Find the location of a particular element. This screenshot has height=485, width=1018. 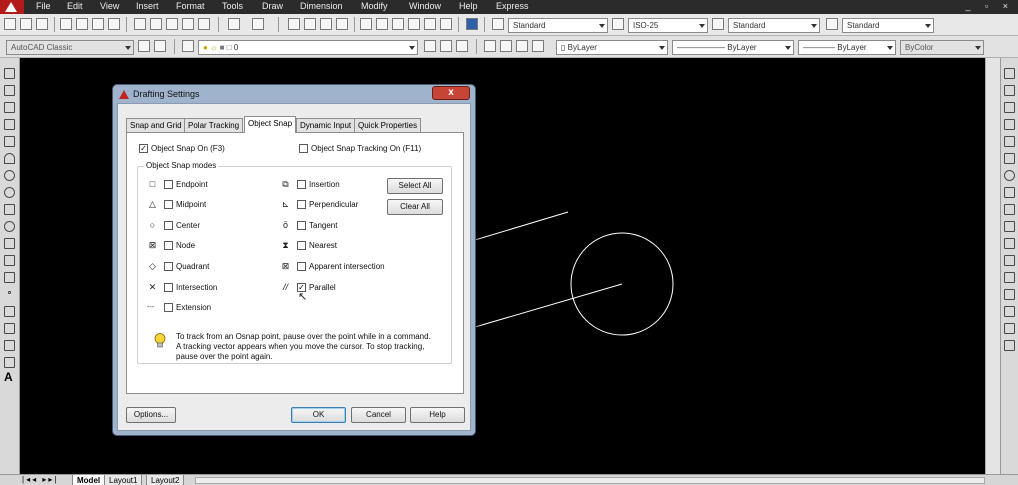

menu-insert: Insert is located at coordinates (147, 6).